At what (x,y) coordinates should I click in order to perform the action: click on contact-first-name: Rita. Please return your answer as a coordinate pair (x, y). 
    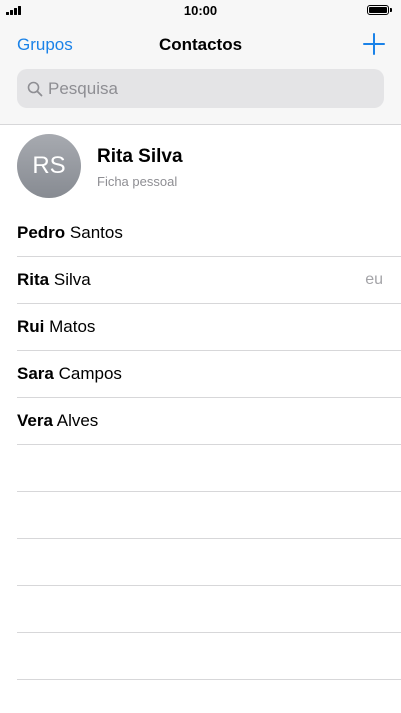
    Looking at the image, I should click on (33, 279).